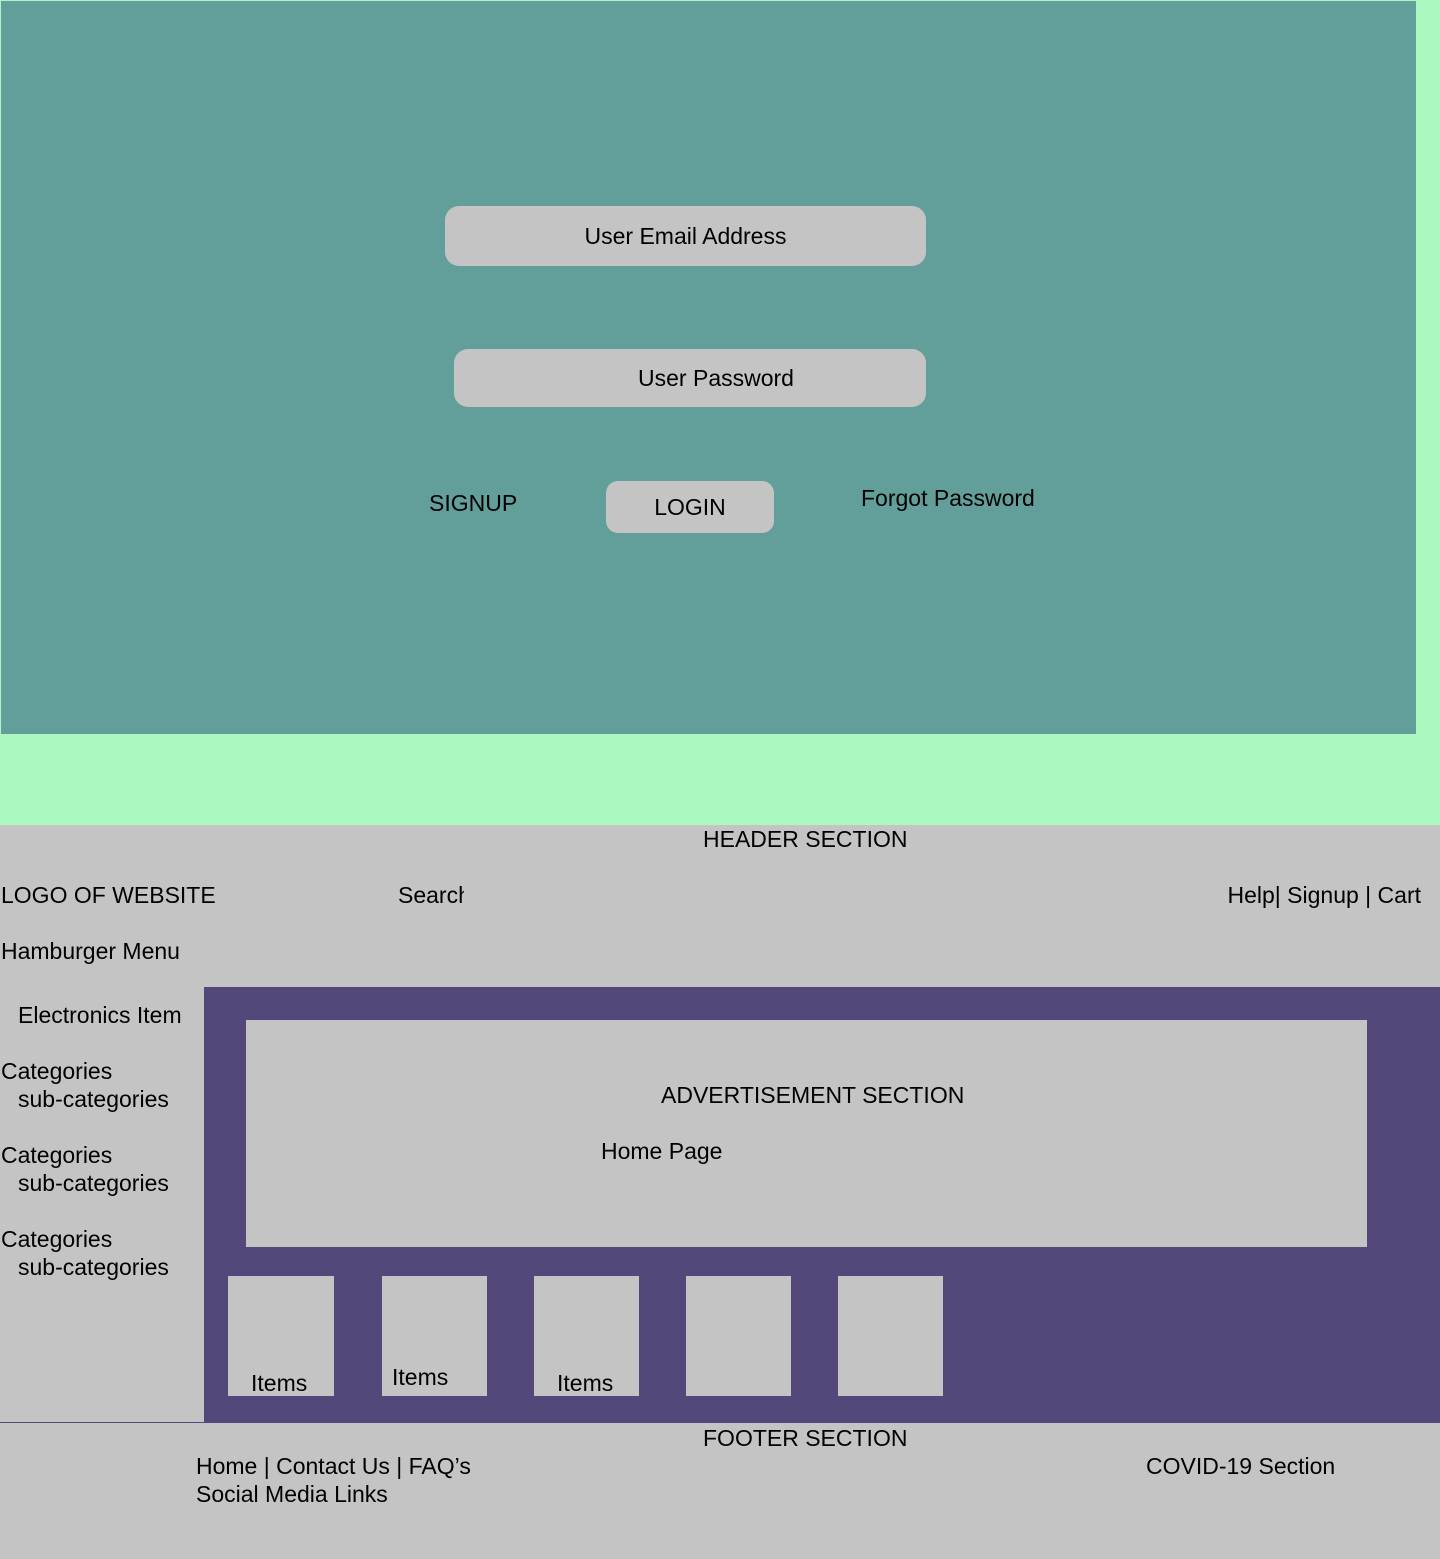  I want to click on login-button: LOGIN, so click(690, 507).